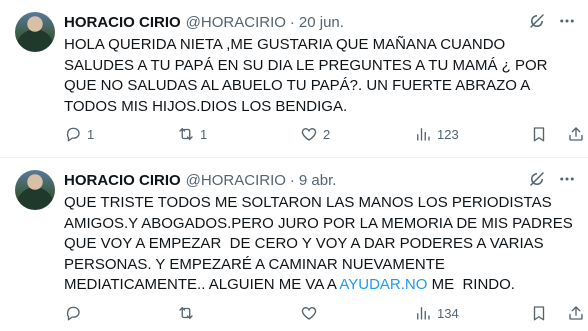  What do you see at coordinates (383, 284) in the screenshot?
I see `tweet-link: AYUDAR.NO` at bounding box center [383, 284].